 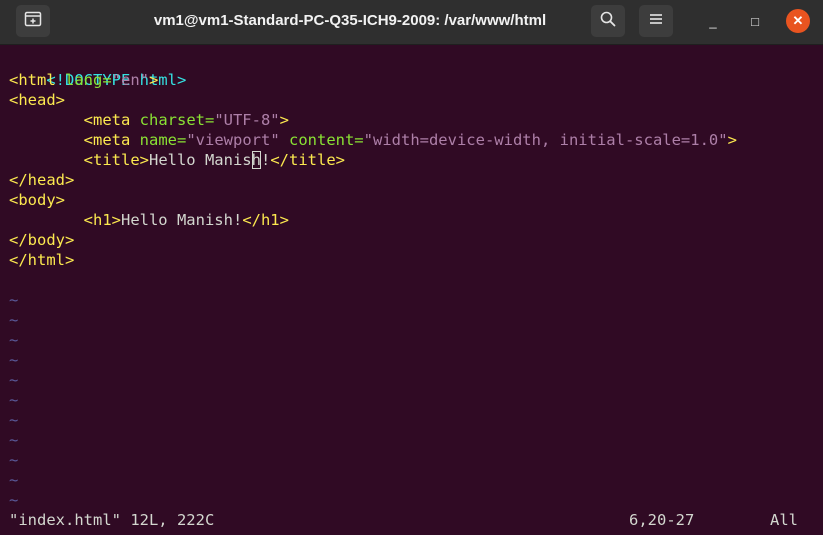 I want to click on html-close-tag: </html>, so click(x=42, y=260).